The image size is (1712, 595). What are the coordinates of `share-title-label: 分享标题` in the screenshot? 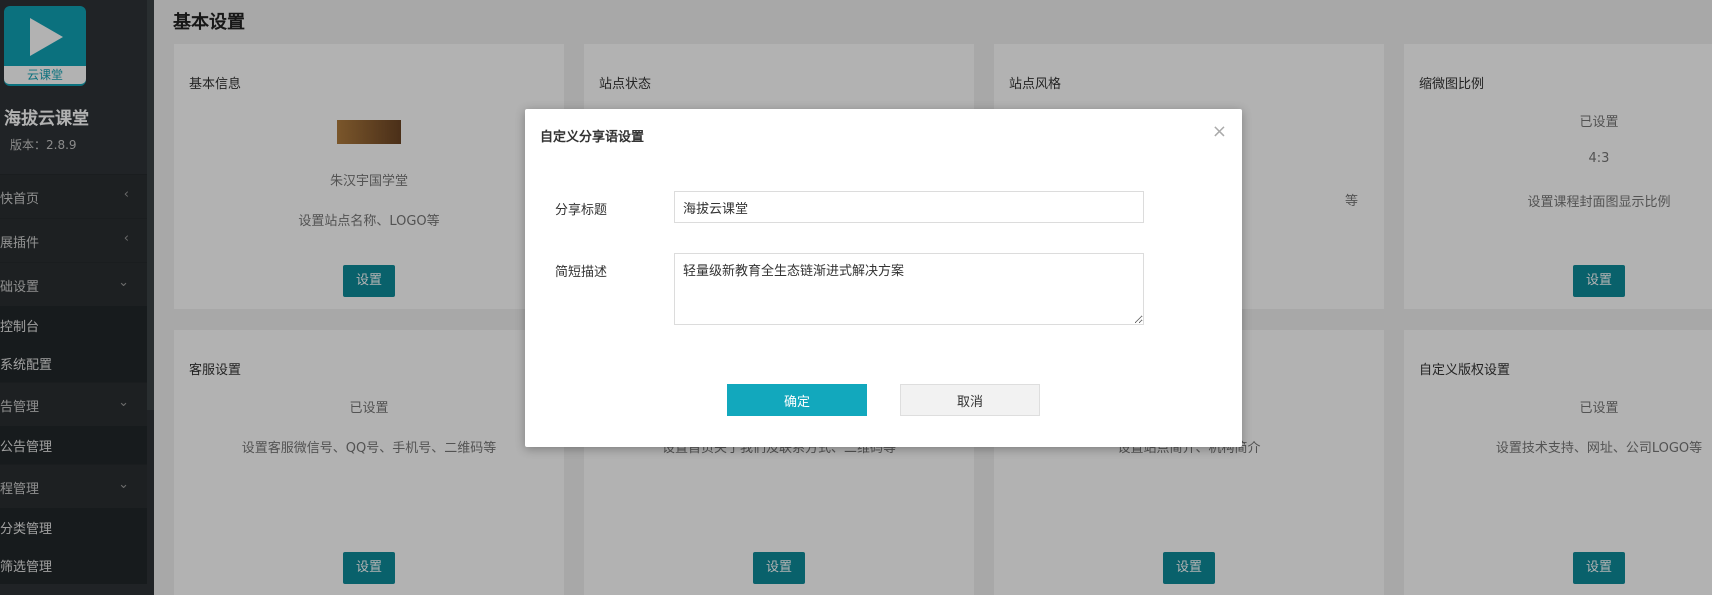 It's located at (581, 210).